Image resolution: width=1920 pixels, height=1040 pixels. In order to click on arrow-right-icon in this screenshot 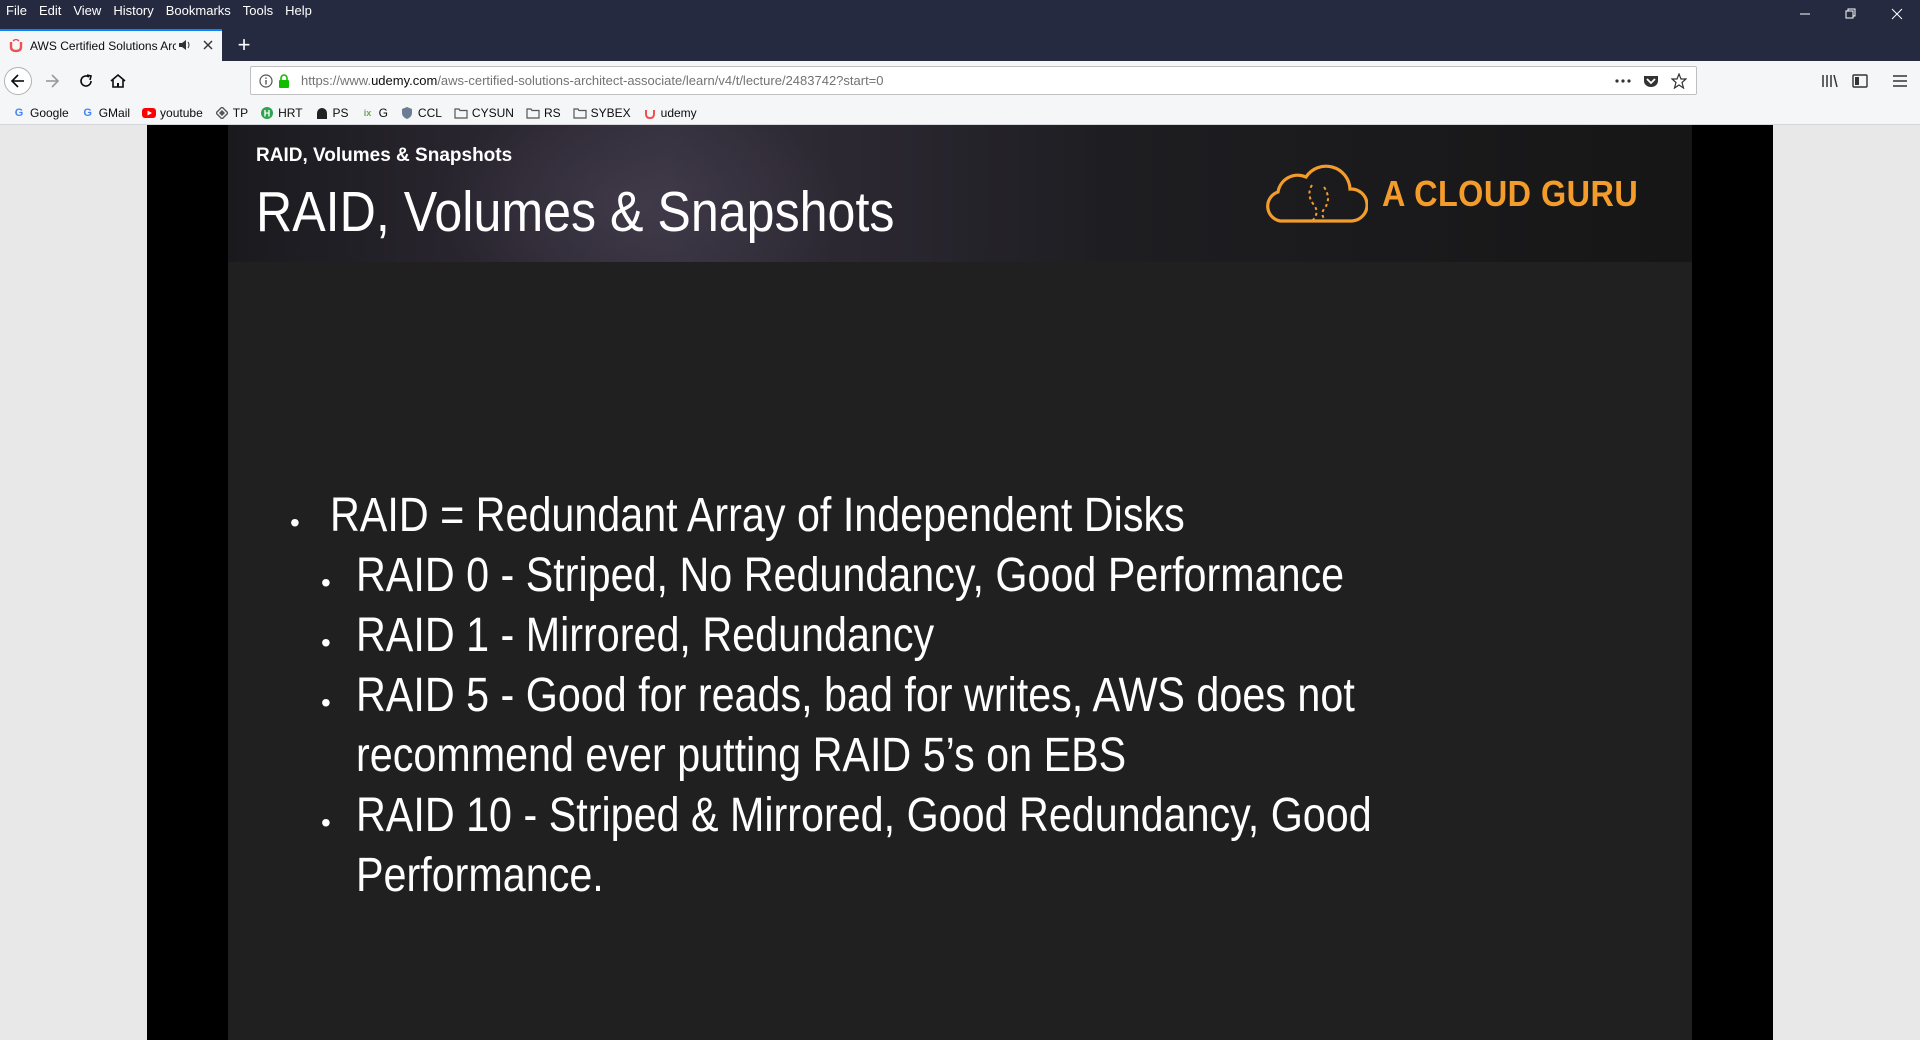, I will do `click(53, 81)`.